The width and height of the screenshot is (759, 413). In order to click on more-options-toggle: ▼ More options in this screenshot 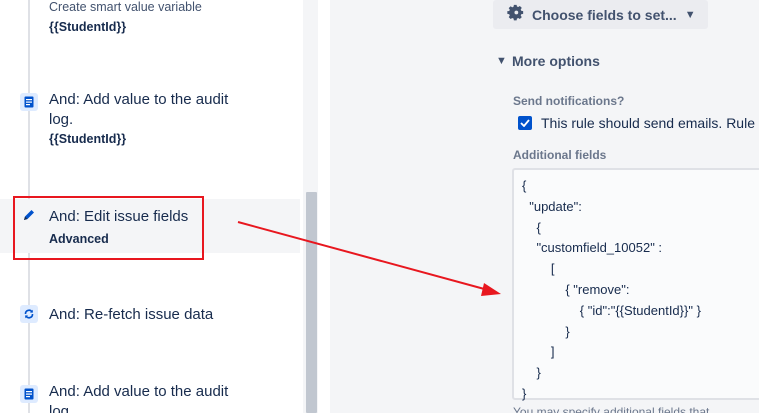, I will do `click(548, 61)`.